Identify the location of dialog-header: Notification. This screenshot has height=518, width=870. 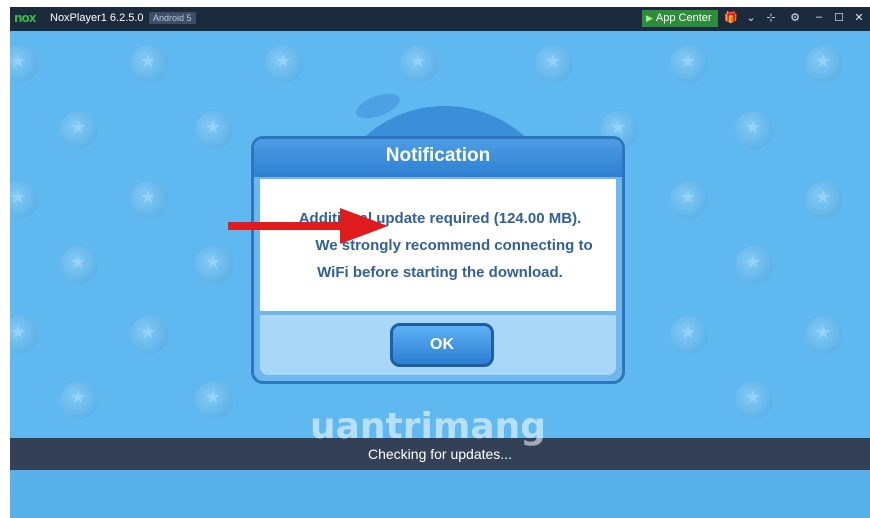
(438, 158).